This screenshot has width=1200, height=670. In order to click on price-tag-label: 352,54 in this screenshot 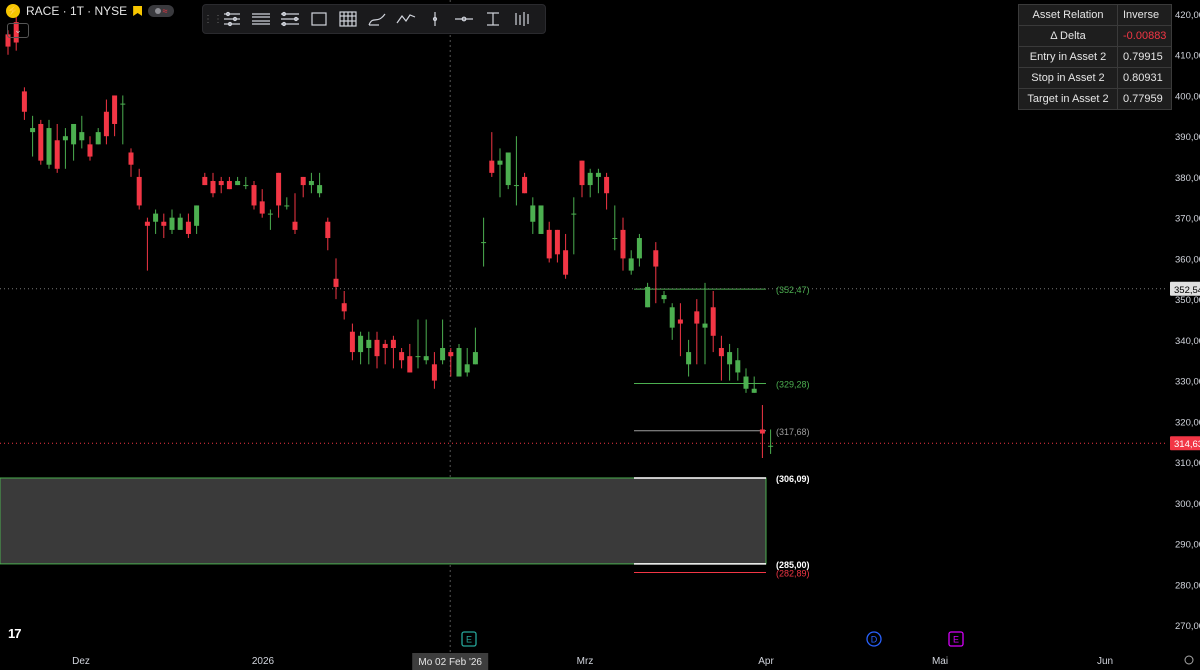, I will do `click(1187, 290)`.